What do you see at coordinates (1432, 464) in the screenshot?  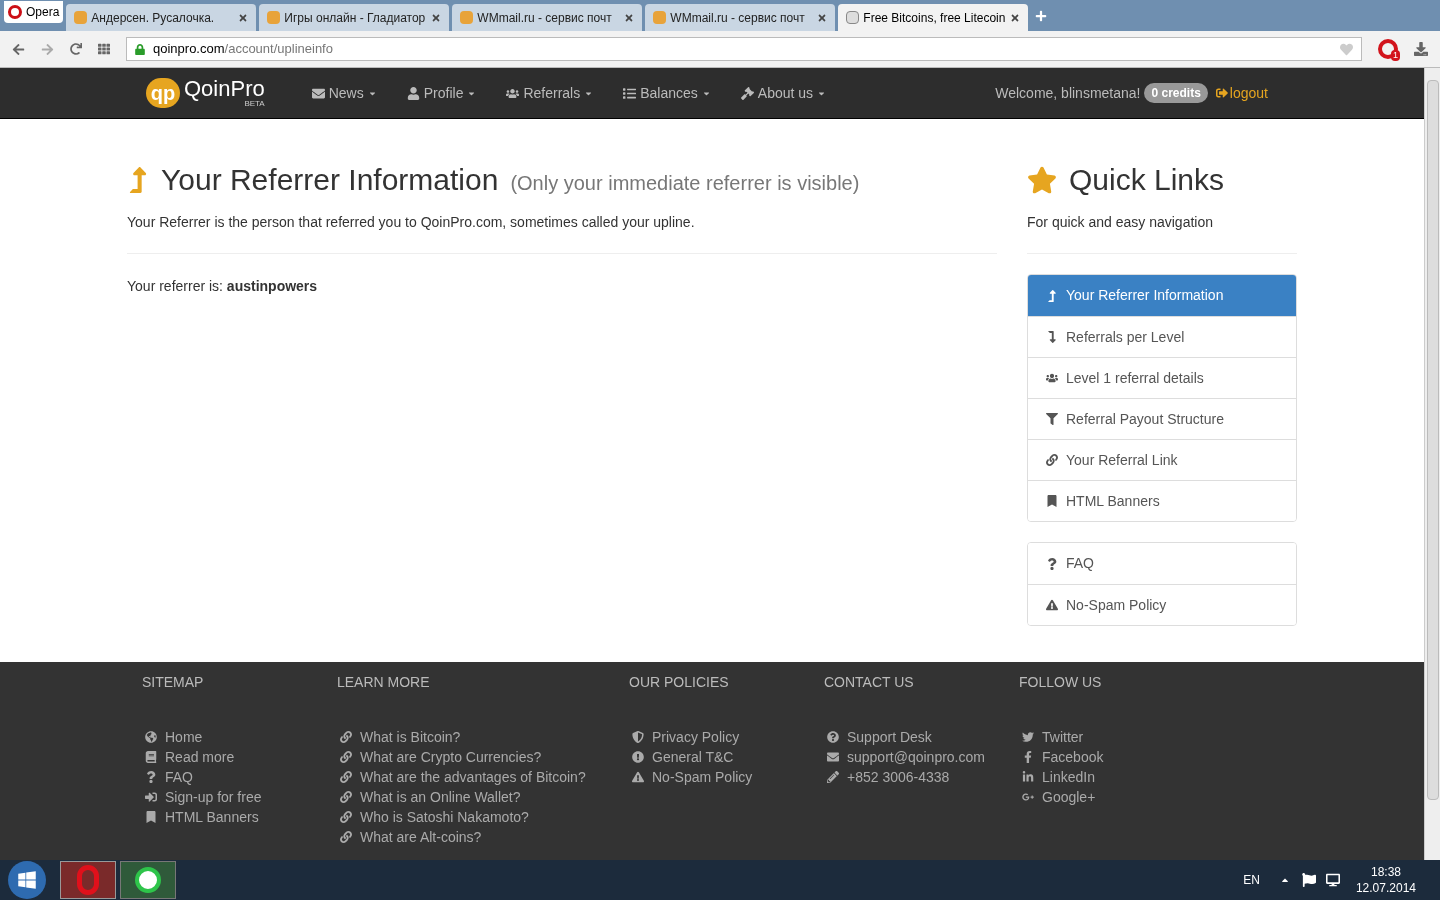 I see `scrollbar` at bounding box center [1432, 464].